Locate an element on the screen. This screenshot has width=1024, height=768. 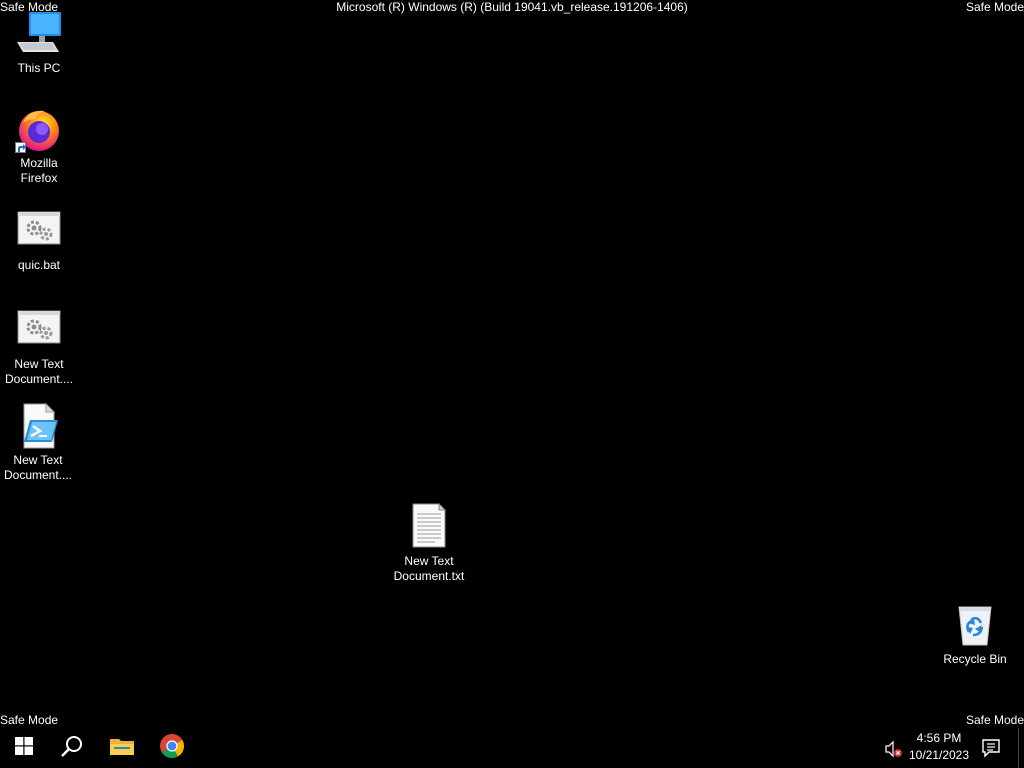
file-explorer-button is located at coordinates (122, 748).